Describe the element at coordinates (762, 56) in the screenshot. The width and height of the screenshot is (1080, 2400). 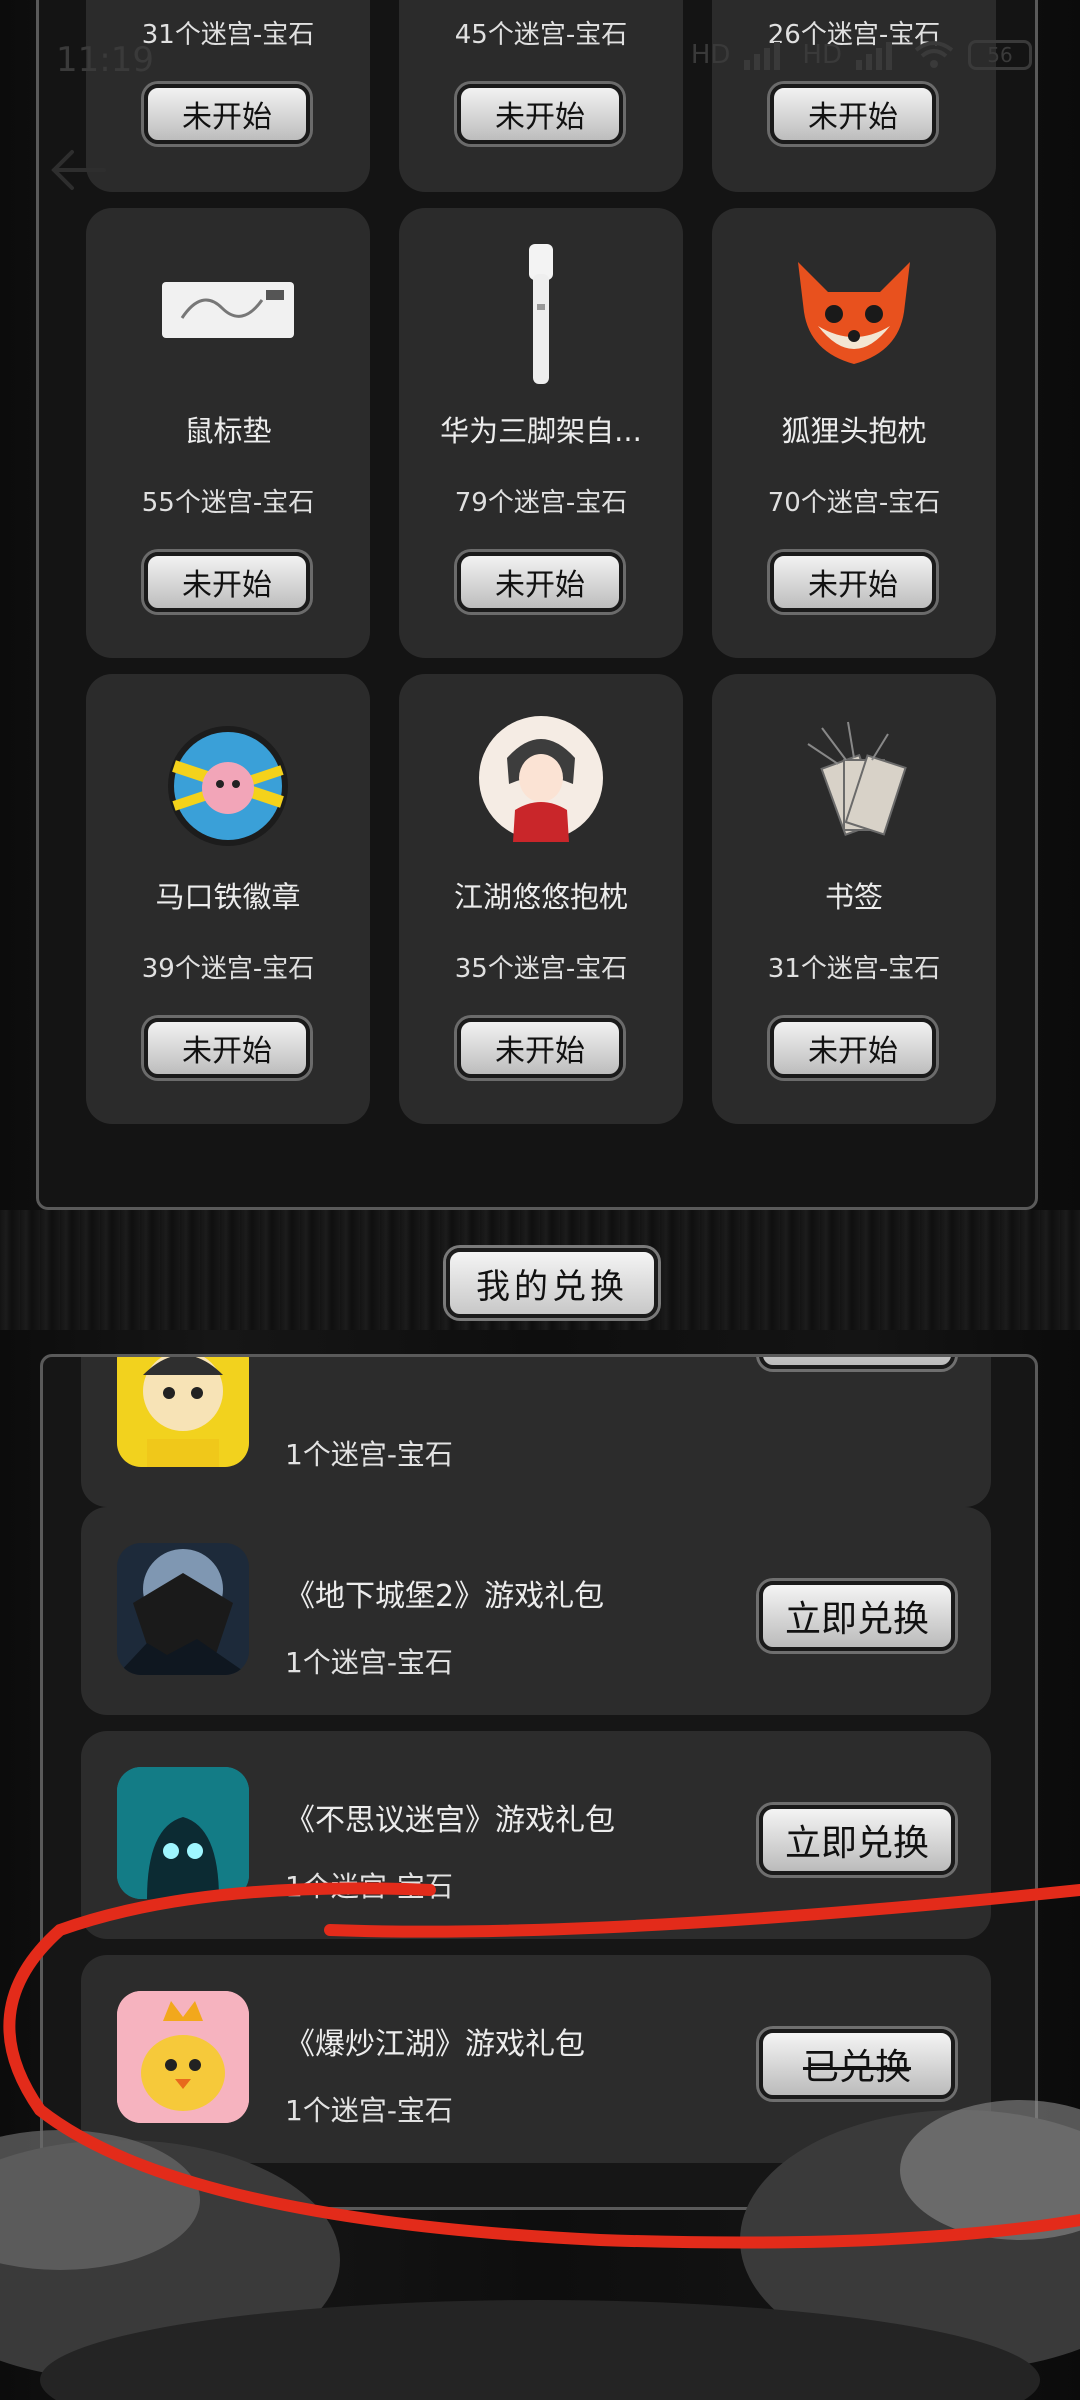
I see `signal-icon` at that location.